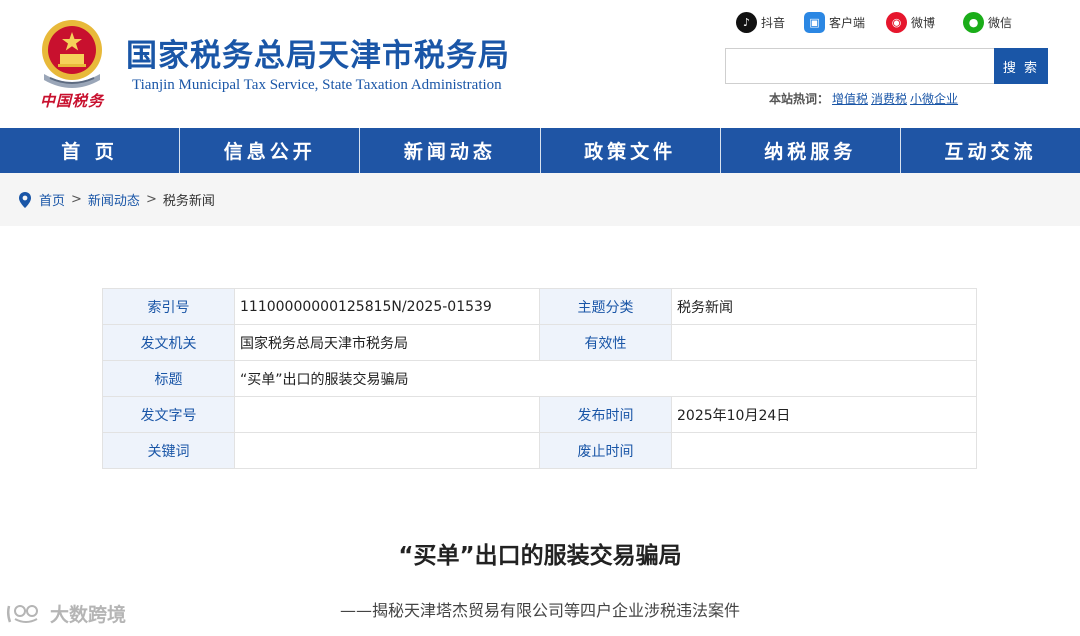 The width and height of the screenshot is (1080, 636). Describe the element at coordinates (847, 23) in the screenshot. I see `social-label: 客户端` at that location.